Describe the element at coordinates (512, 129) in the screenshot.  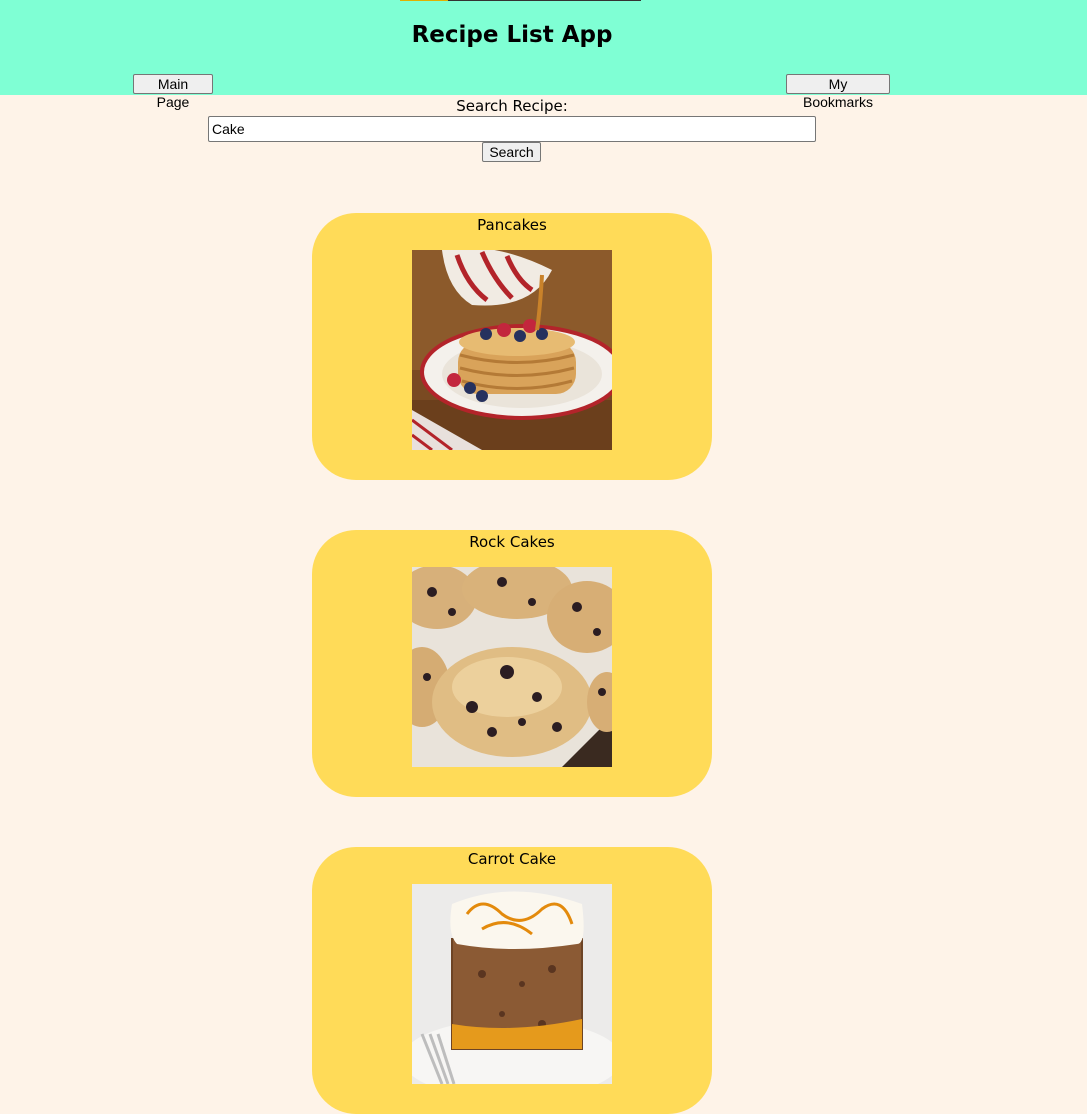
I see `search-input` at that location.